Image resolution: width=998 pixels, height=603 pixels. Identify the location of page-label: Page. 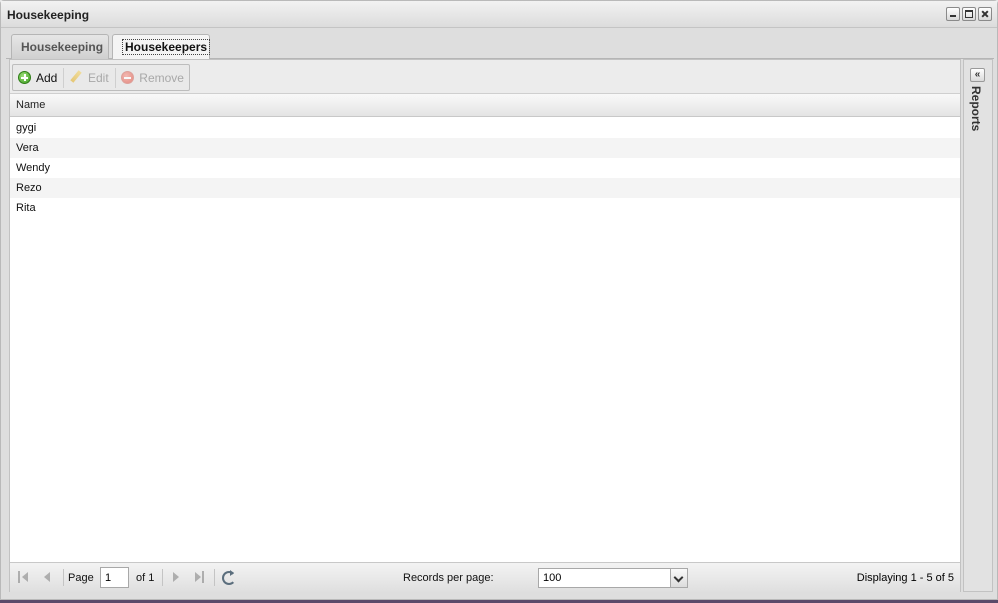
(81, 578).